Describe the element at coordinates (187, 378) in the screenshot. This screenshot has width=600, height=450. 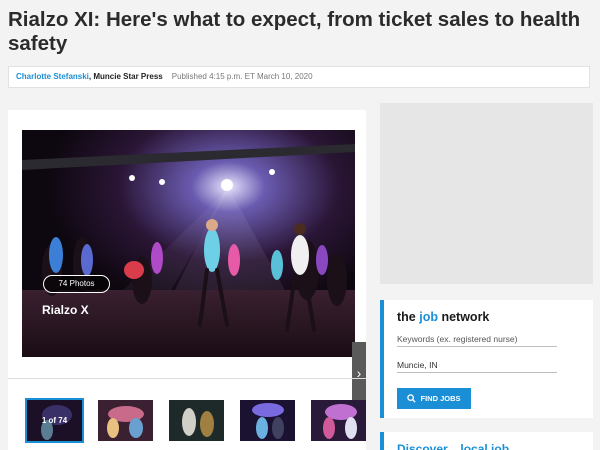
I see `gallery-divider` at that location.